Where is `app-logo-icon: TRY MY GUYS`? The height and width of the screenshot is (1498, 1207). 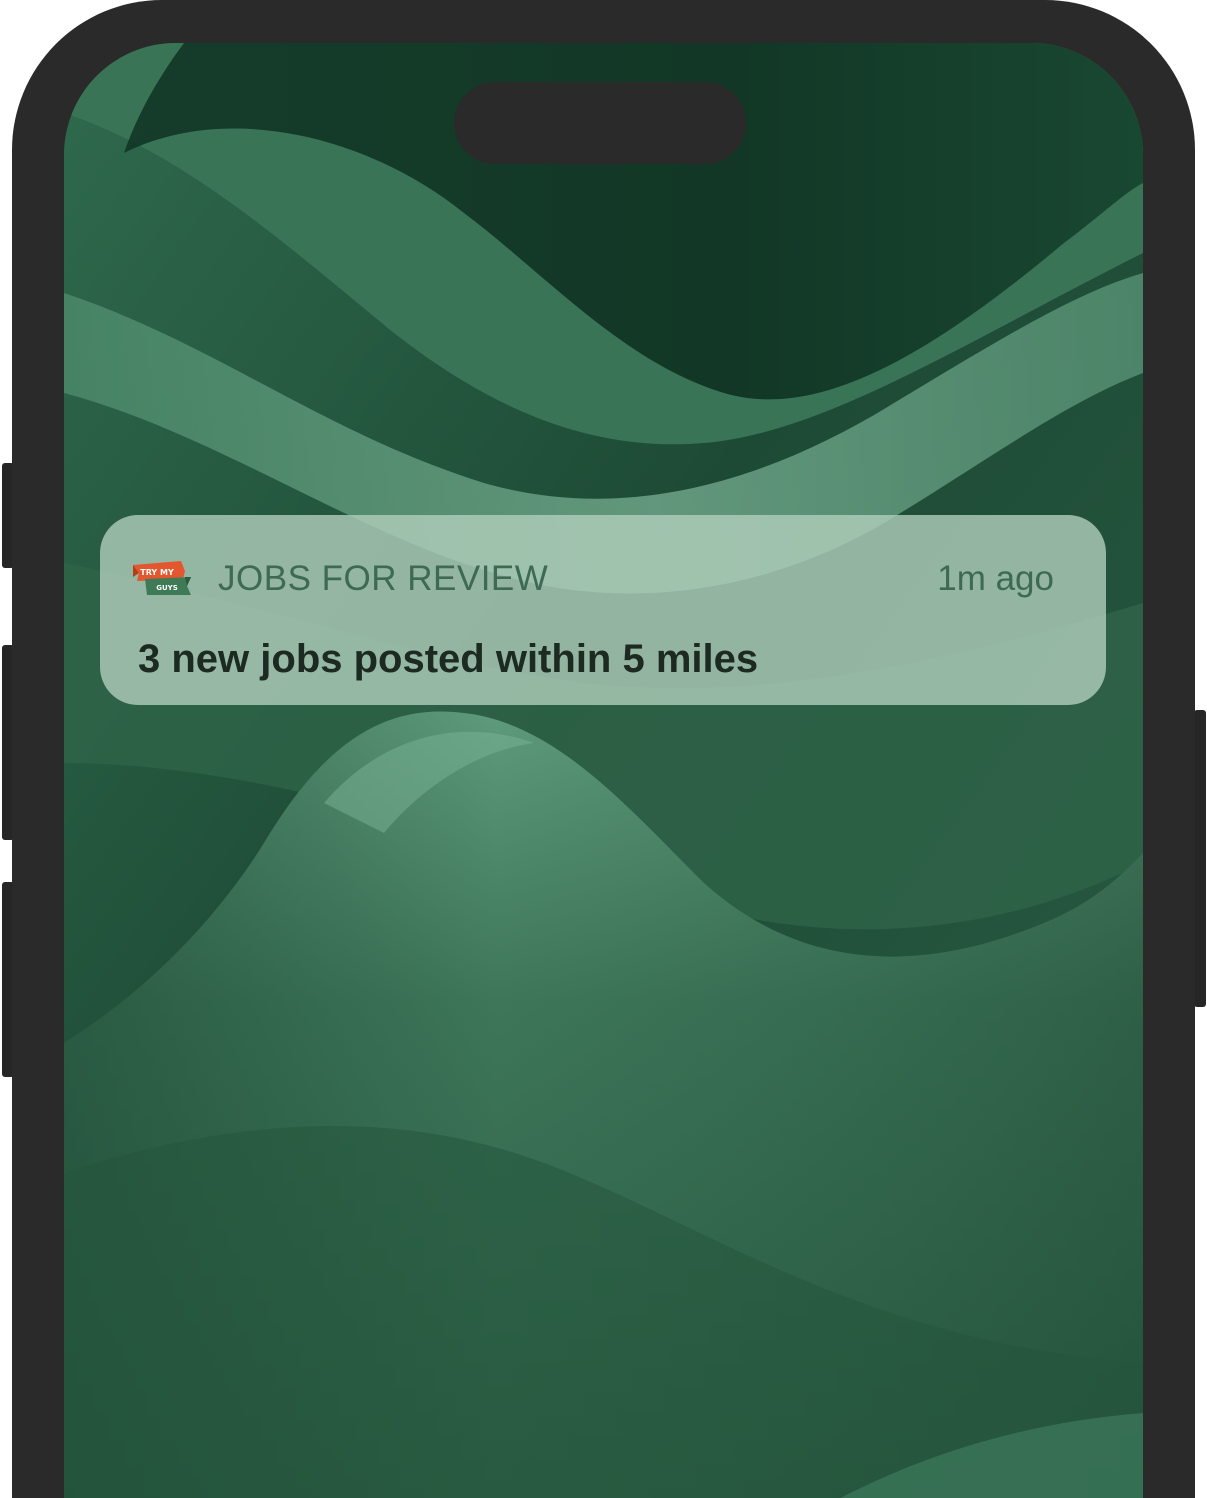
app-logo-icon: TRY MY GUYS is located at coordinates (162, 578).